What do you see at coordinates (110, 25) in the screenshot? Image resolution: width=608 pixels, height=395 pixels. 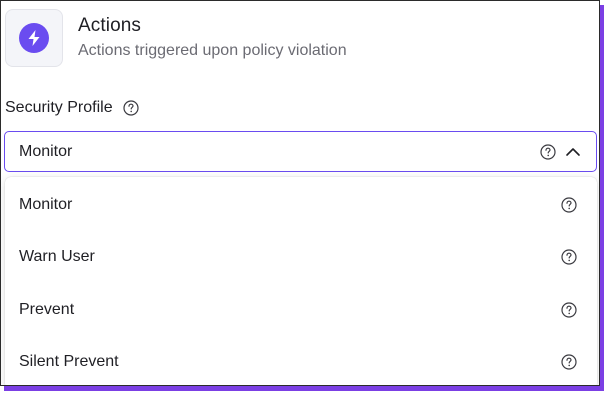 I see `panel-title: Actions` at bounding box center [110, 25].